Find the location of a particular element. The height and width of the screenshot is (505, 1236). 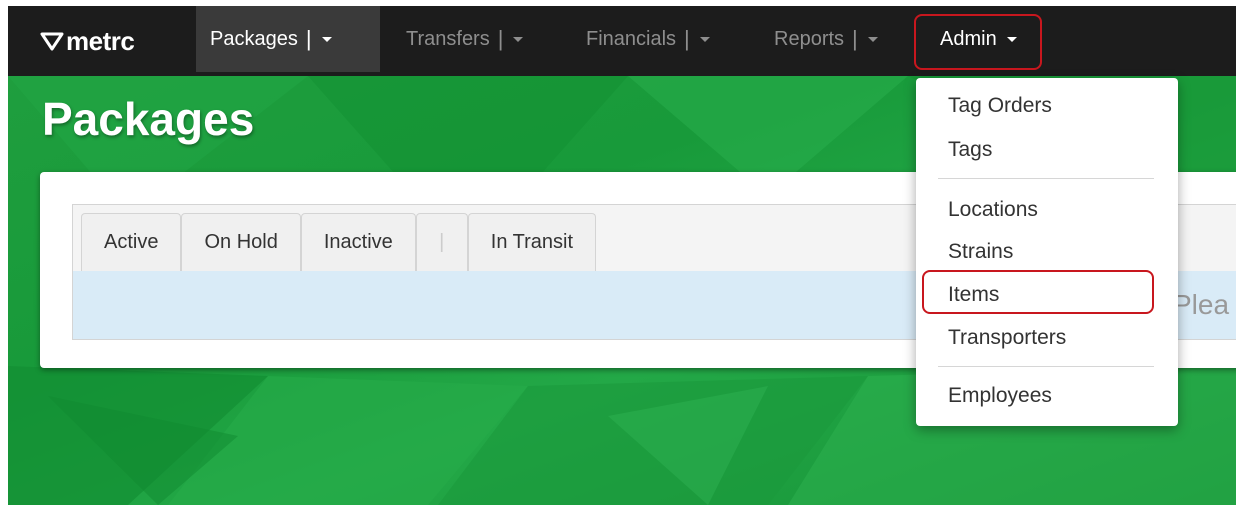

brand-name: metrc is located at coordinates (100, 40).